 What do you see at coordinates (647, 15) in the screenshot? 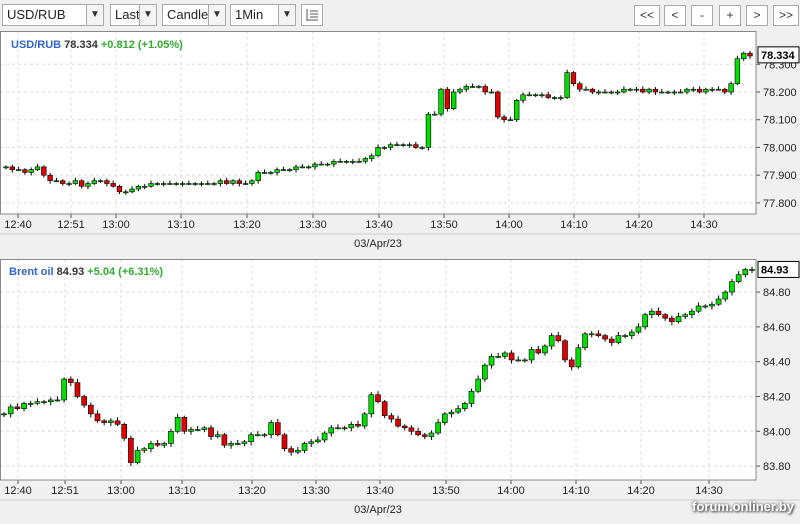
I see `nav-first-button: <<` at bounding box center [647, 15].